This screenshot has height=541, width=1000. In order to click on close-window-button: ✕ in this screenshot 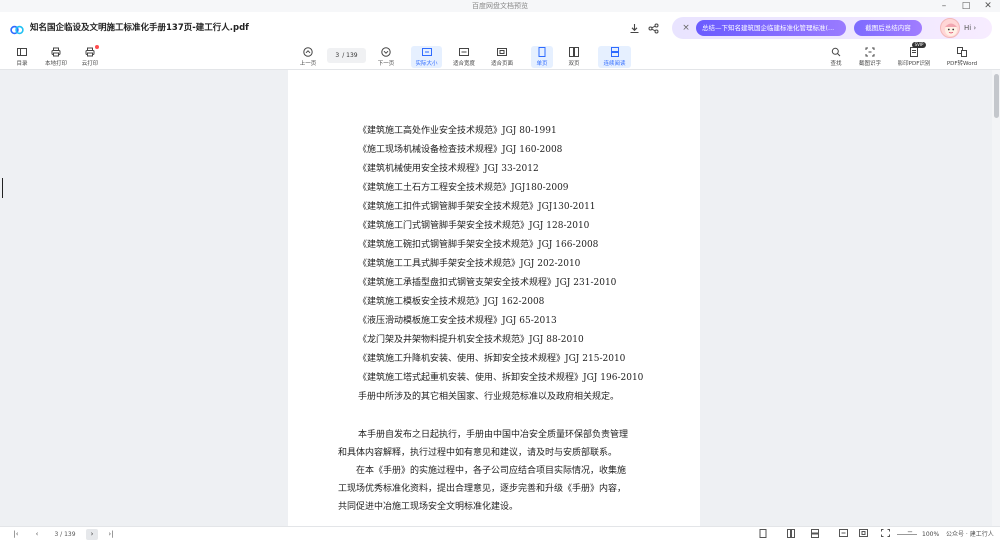, I will do `click(988, 6)`.